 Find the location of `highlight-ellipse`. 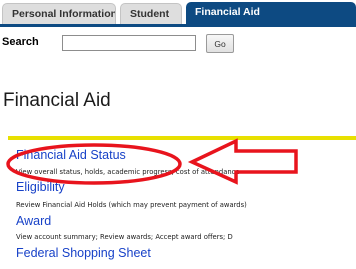

highlight-ellipse is located at coordinates (94, 164).